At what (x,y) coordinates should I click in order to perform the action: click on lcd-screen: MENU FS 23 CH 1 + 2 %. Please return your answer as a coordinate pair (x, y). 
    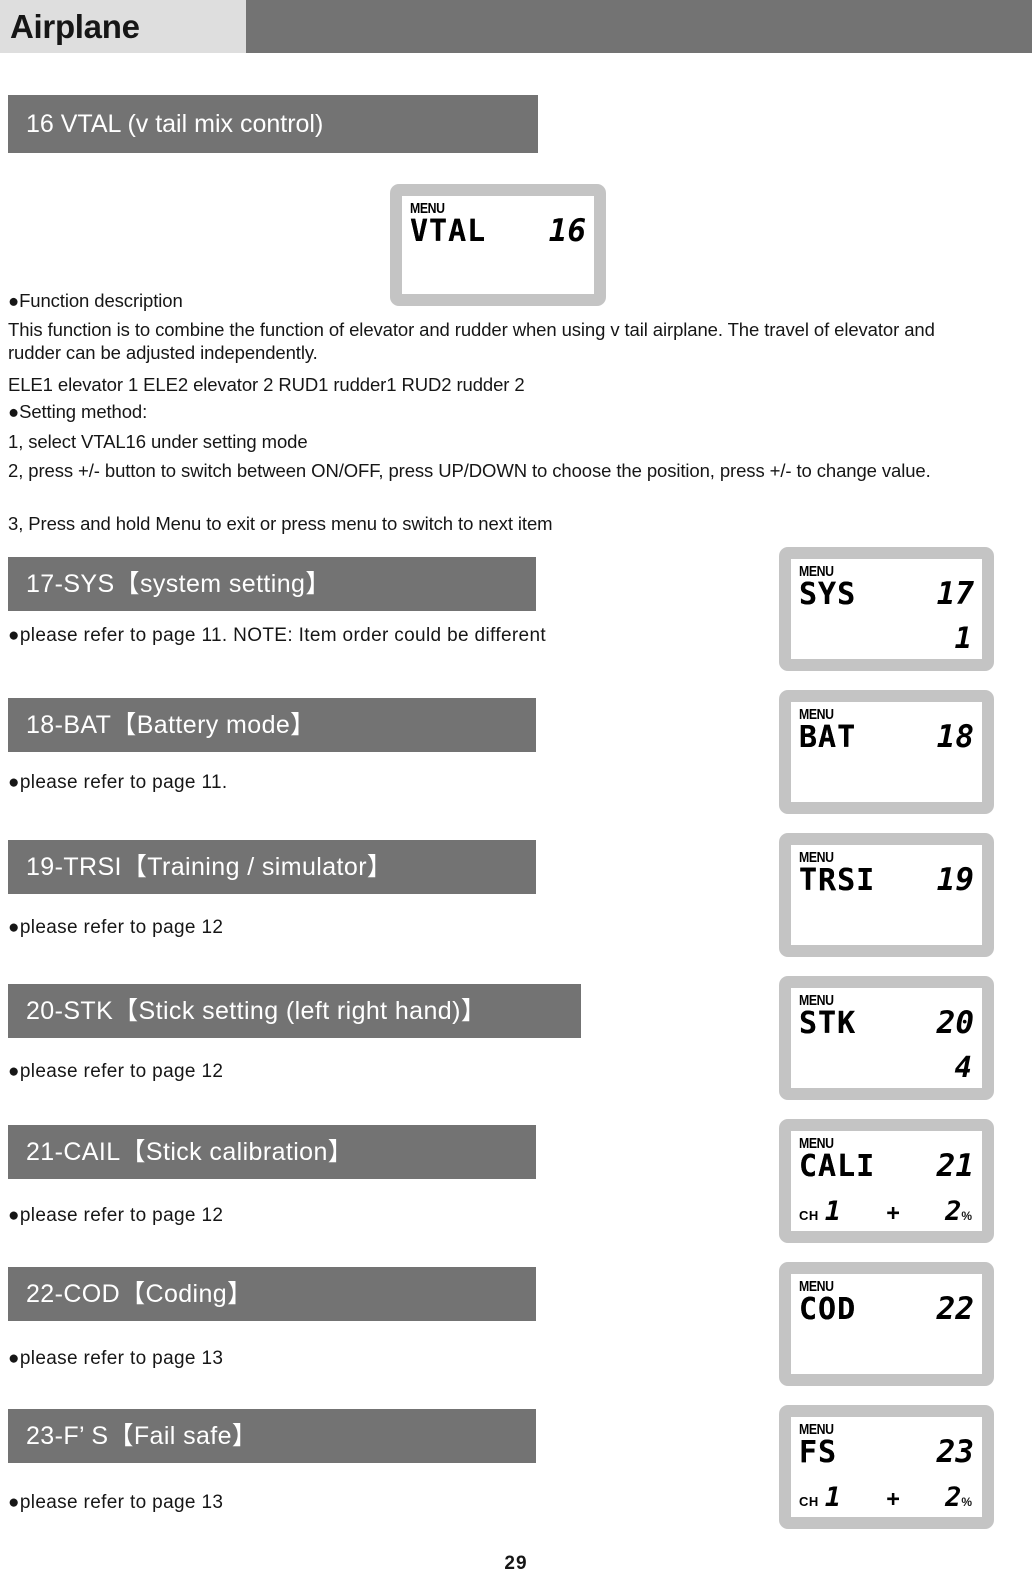
    Looking at the image, I should click on (886, 1467).